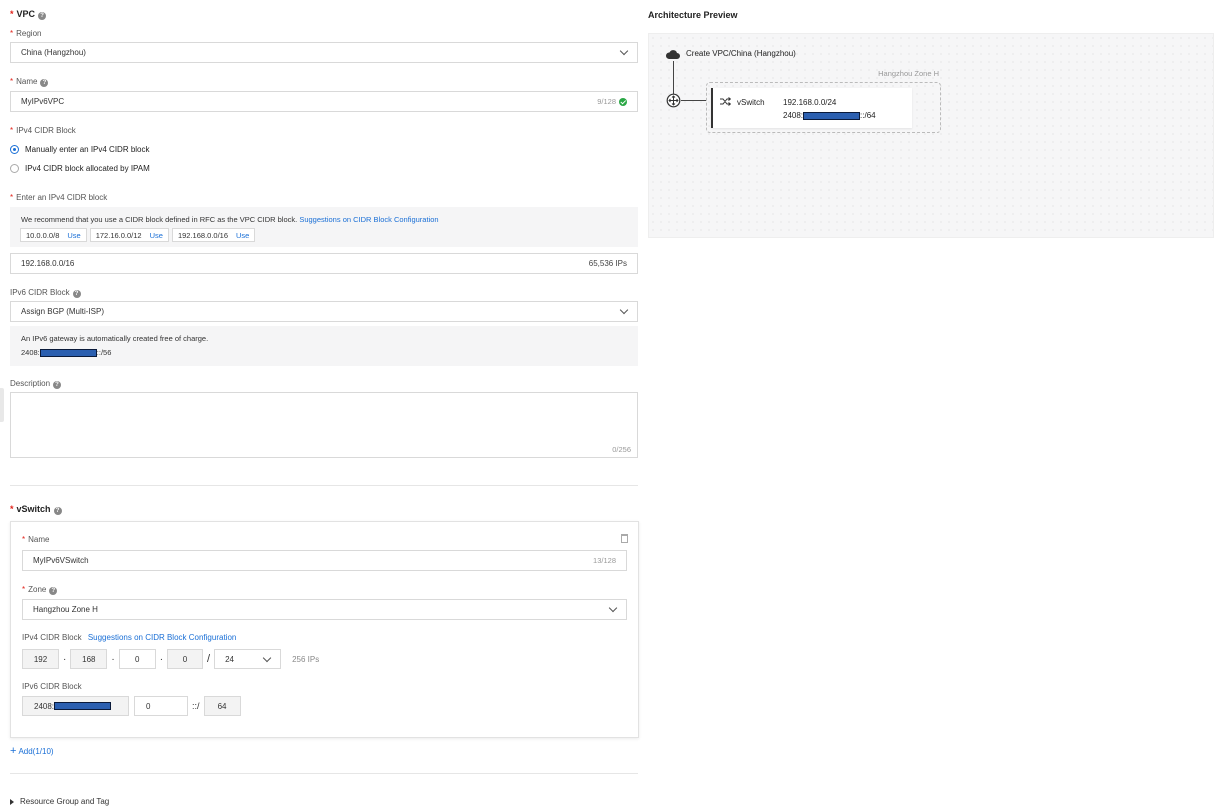 Image resolution: width=1224 pixels, height=812 pixels. What do you see at coordinates (52, 686) in the screenshot?
I see `vswitch-ipv6-label: IPv6 CIDR Block` at bounding box center [52, 686].